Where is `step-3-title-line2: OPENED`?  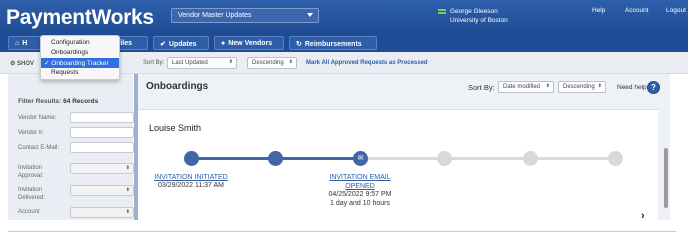 step-3-title-line2: OPENED is located at coordinates (360, 186).